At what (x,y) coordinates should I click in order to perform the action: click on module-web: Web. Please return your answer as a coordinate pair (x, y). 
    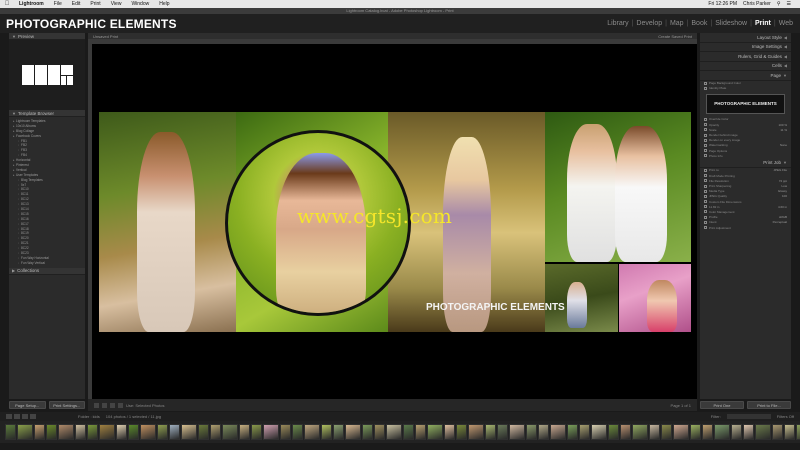
    Looking at the image, I should click on (786, 23).